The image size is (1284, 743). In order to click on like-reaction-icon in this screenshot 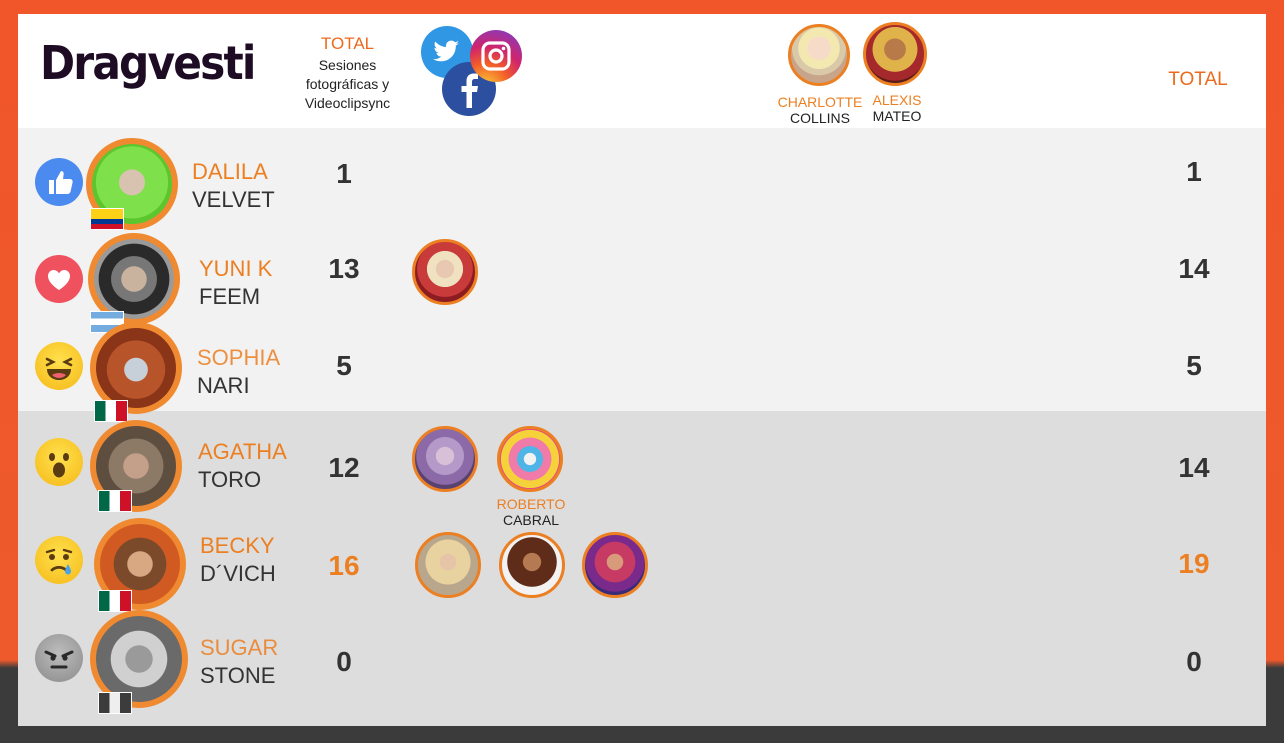, I will do `click(59, 182)`.